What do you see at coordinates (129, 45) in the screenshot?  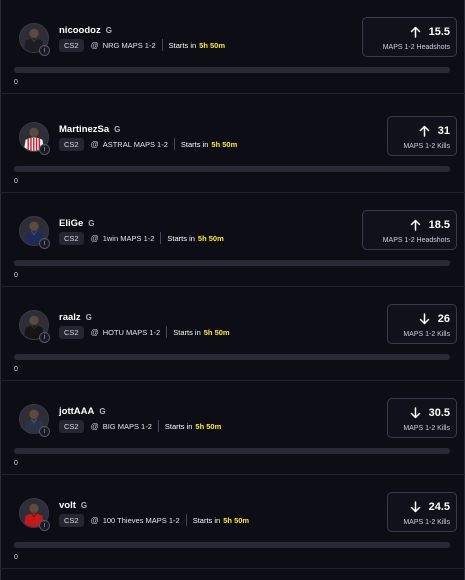 I see `match-label: NRG MAPS 1-2` at bounding box center [129, 45].